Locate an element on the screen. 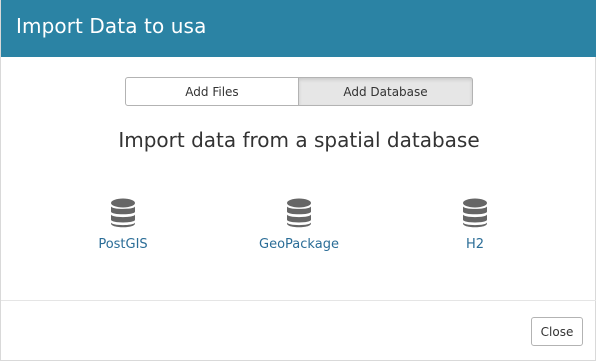 The image size is (596, 361). source-label-postgis: PostGIS is located at coordinates (123, 244).